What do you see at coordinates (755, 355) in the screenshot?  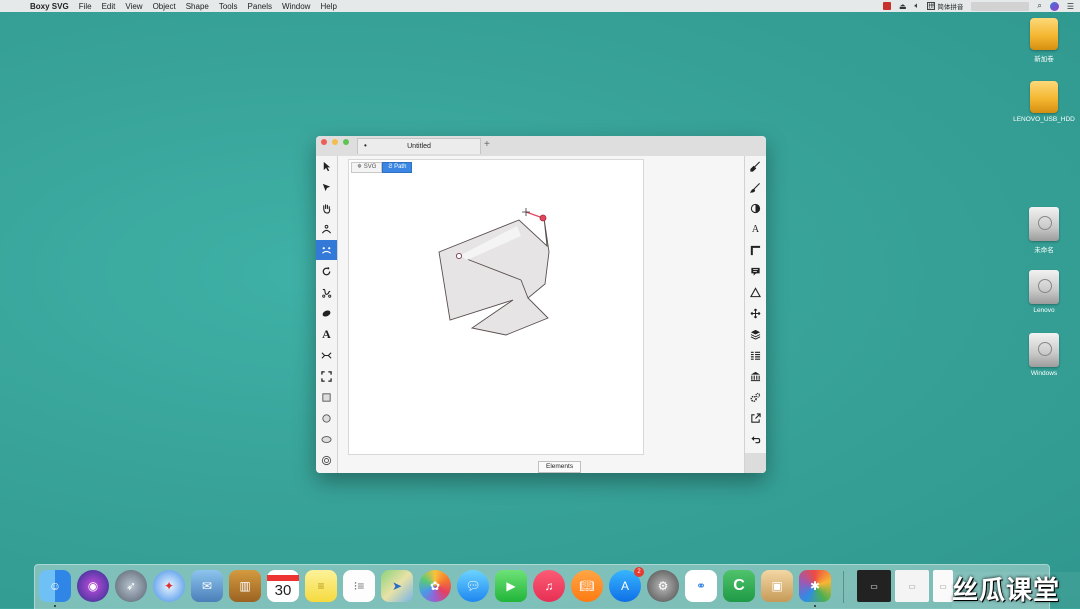 I see `panel-defs` at bounding box center [755, 355].